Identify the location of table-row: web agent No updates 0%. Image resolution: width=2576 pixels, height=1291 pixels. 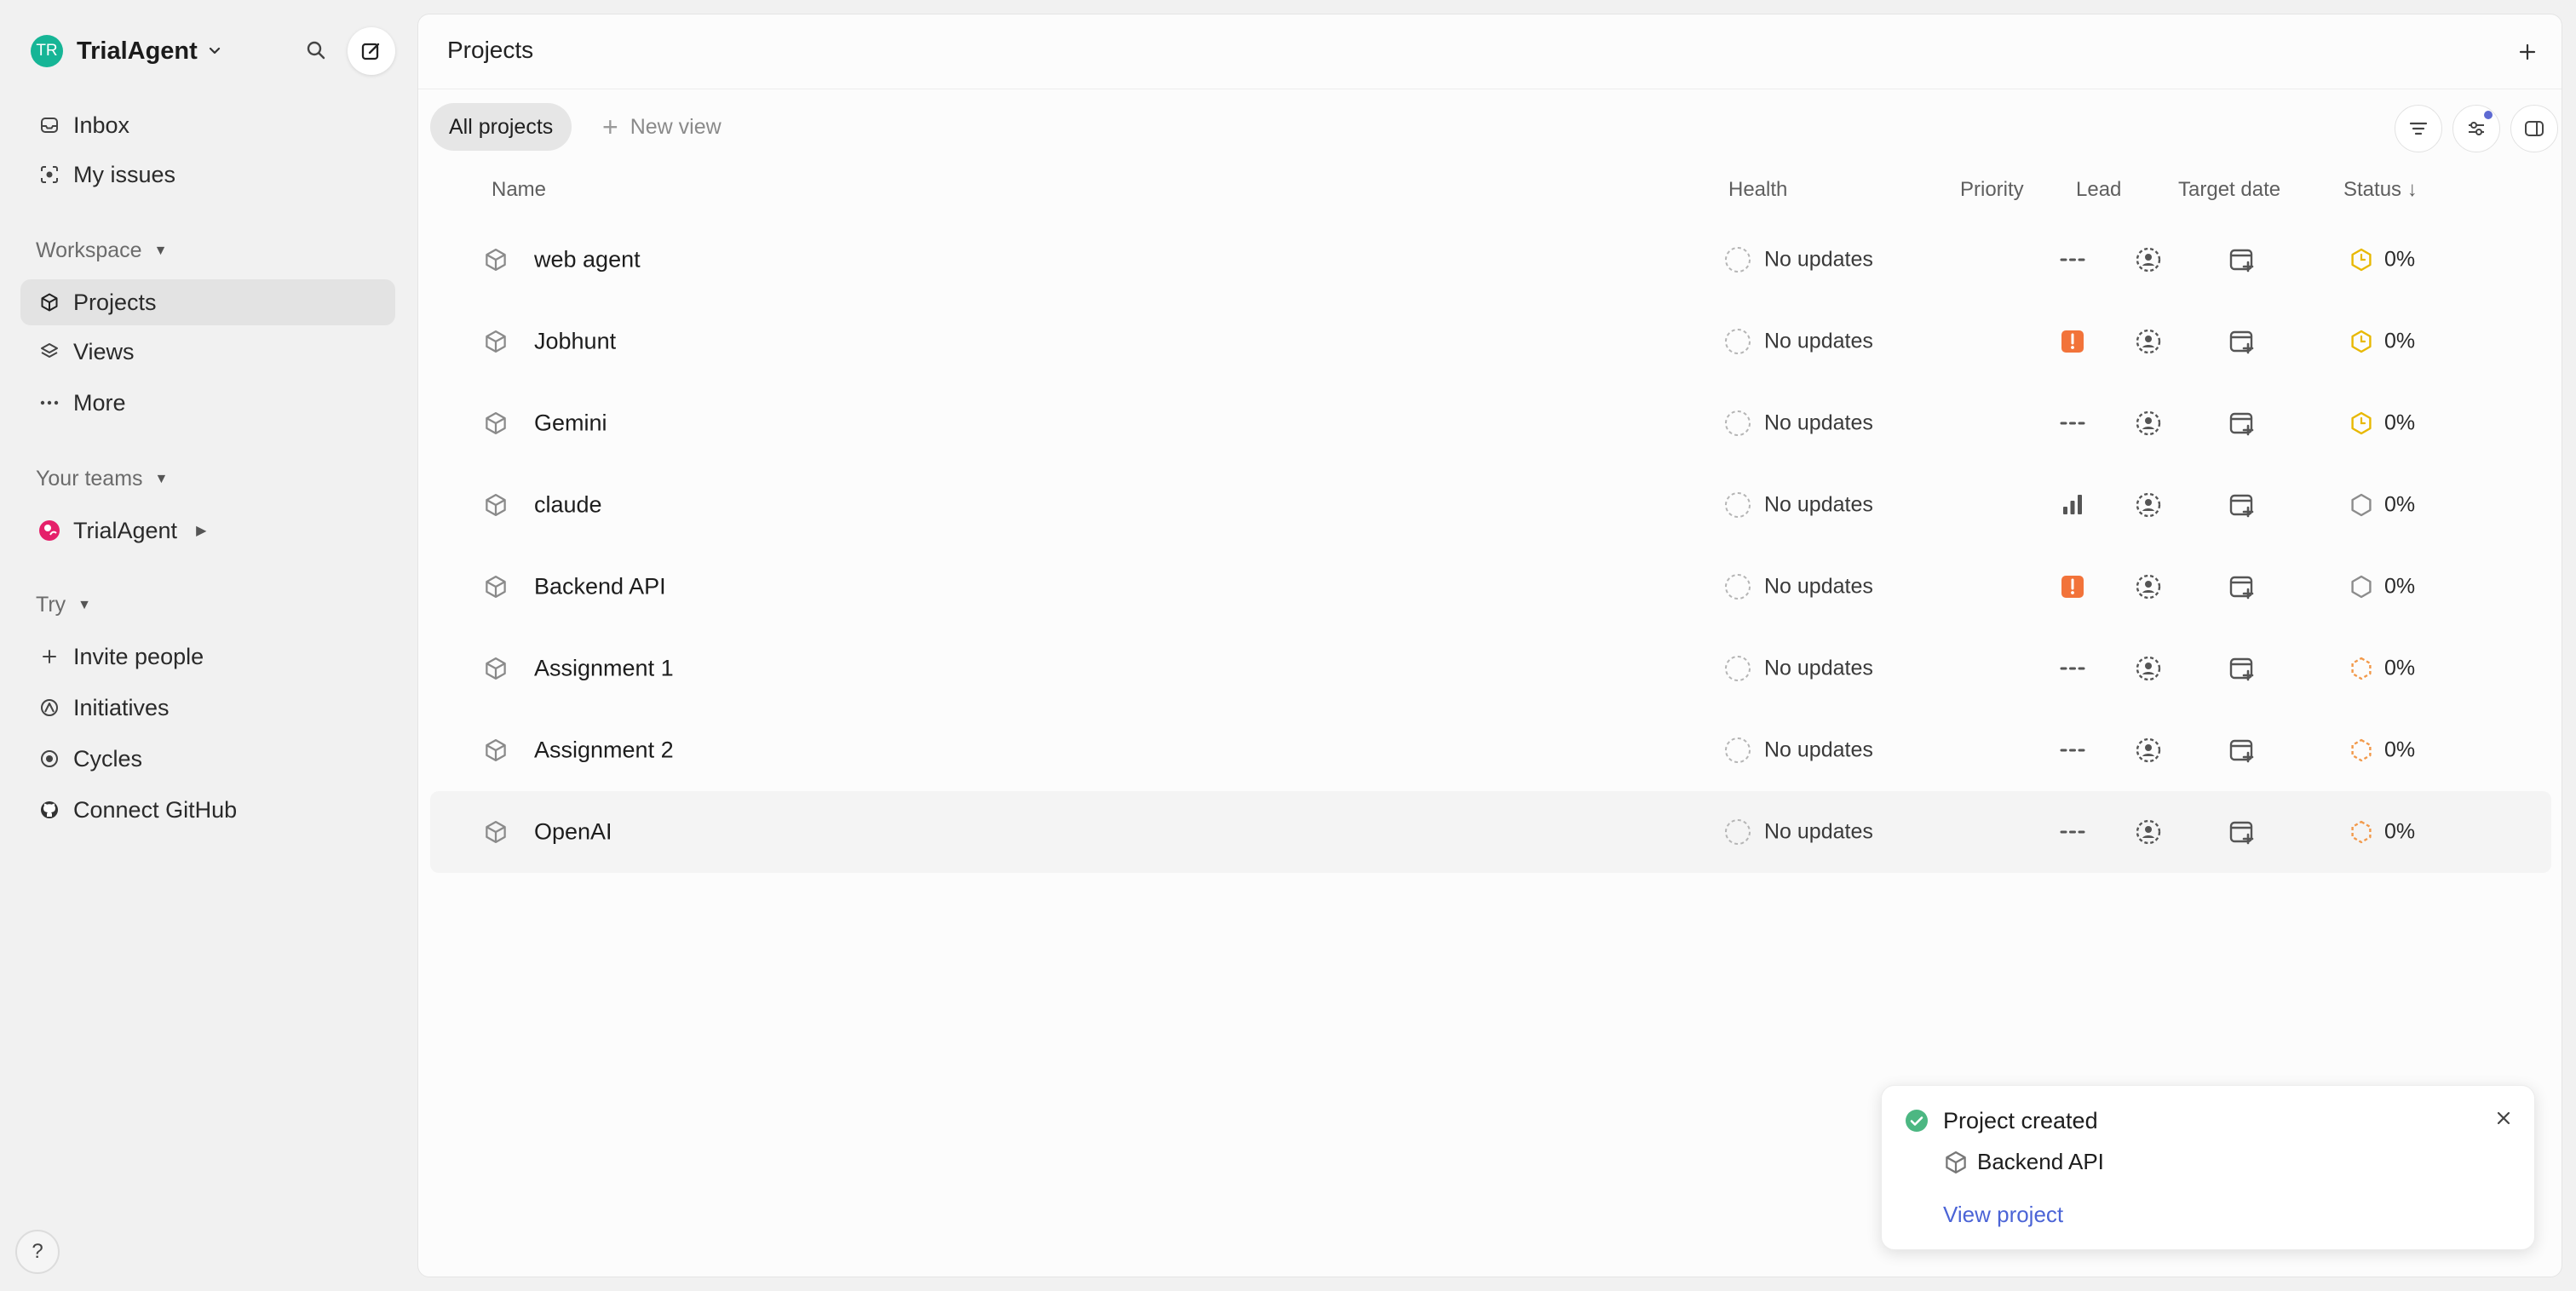
(1491, 260).